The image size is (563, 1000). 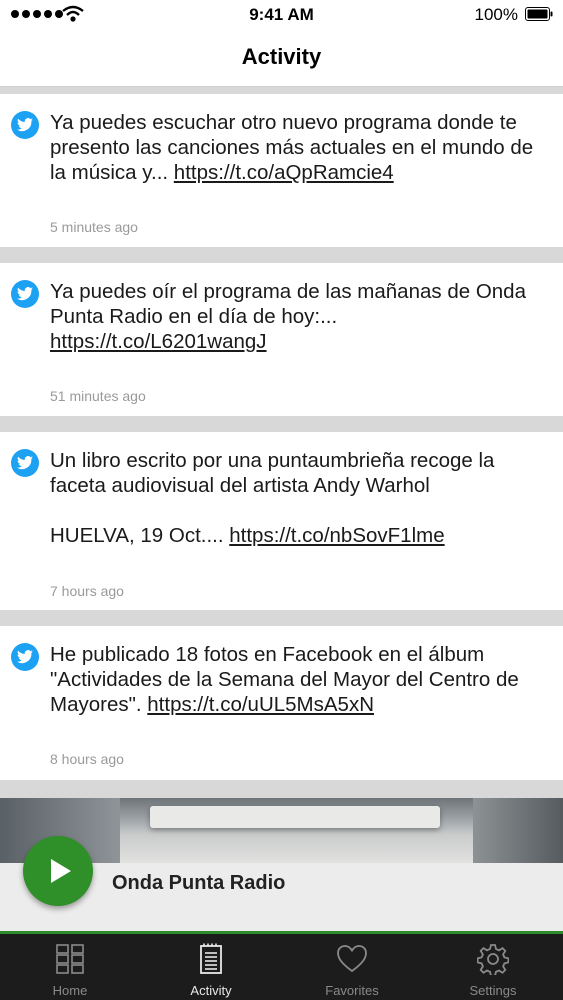 I want to click on tab-favorites: Favorites, so click(x=352, y=967).